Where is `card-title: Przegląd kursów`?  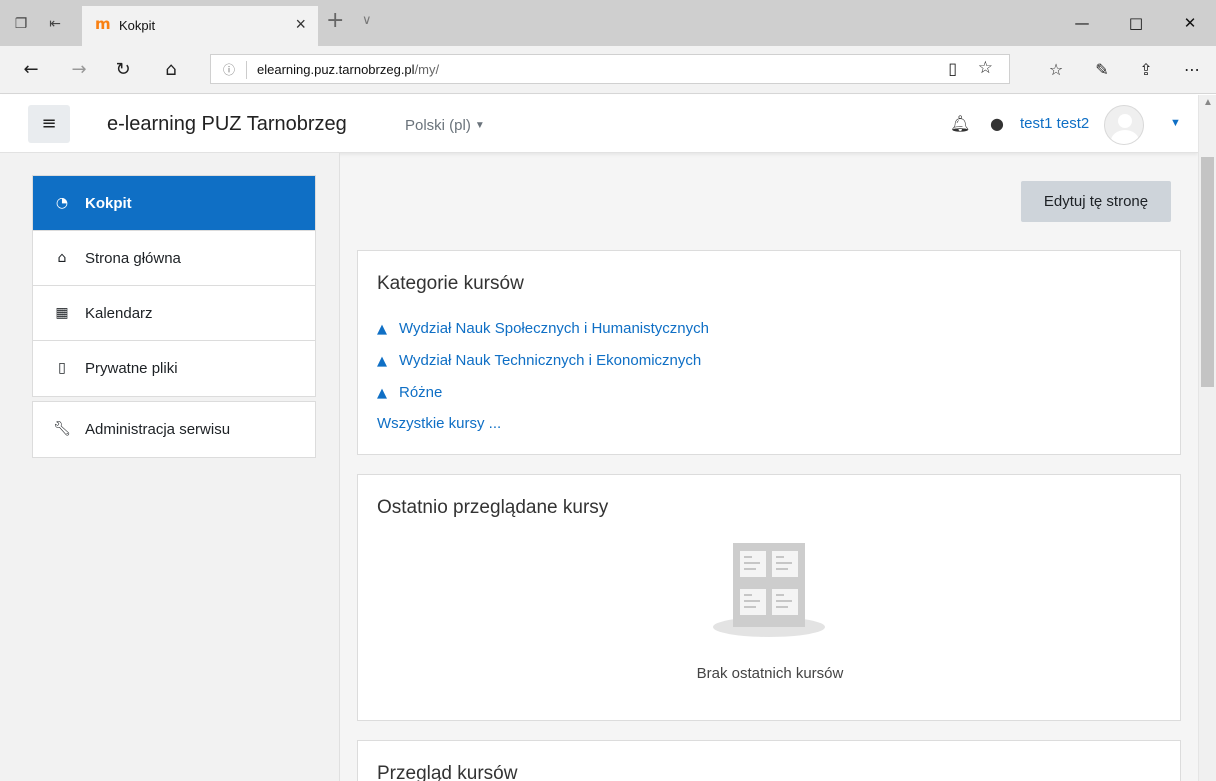
card-title: Przegląd kursów is located at coordinates (447, 772).